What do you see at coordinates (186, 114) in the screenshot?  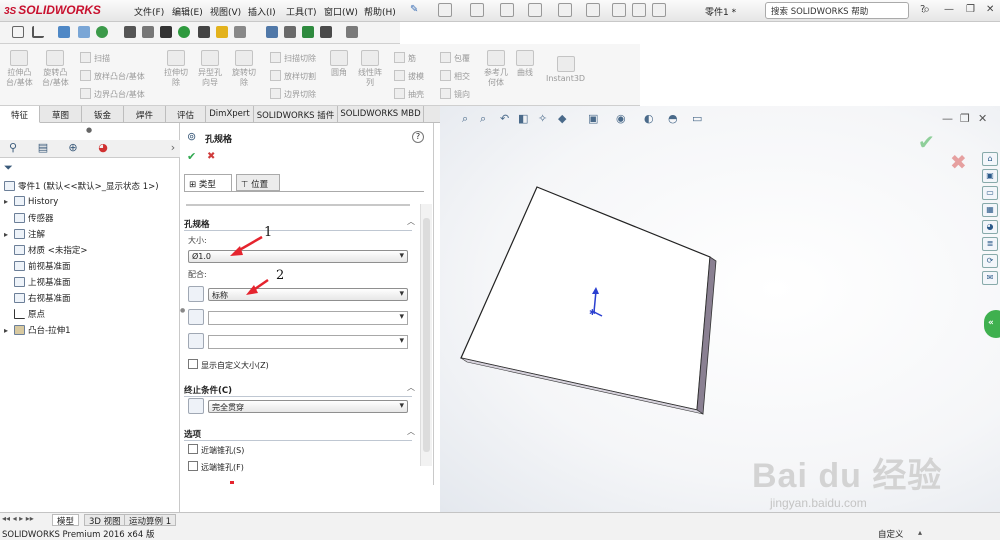 I see `tab-evaluate: 评估` at bounding box center [186, 114].